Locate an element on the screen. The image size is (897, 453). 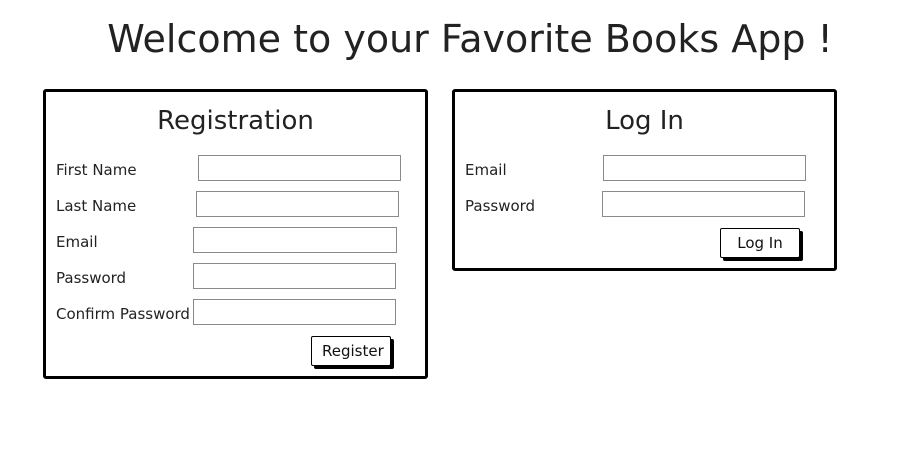
login-email-input is located at coordinates (704, 168).